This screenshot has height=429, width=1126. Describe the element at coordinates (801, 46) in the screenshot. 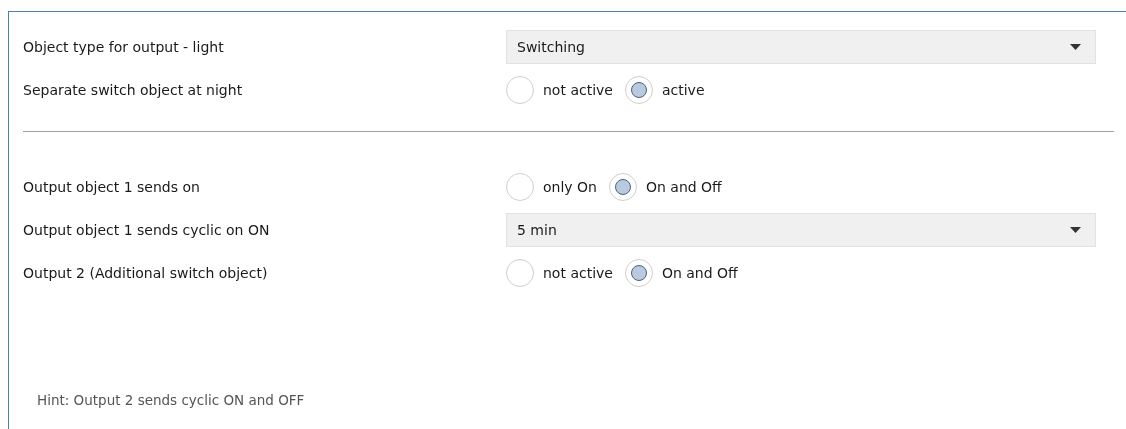

I see `dropdown: Switching` at that location.